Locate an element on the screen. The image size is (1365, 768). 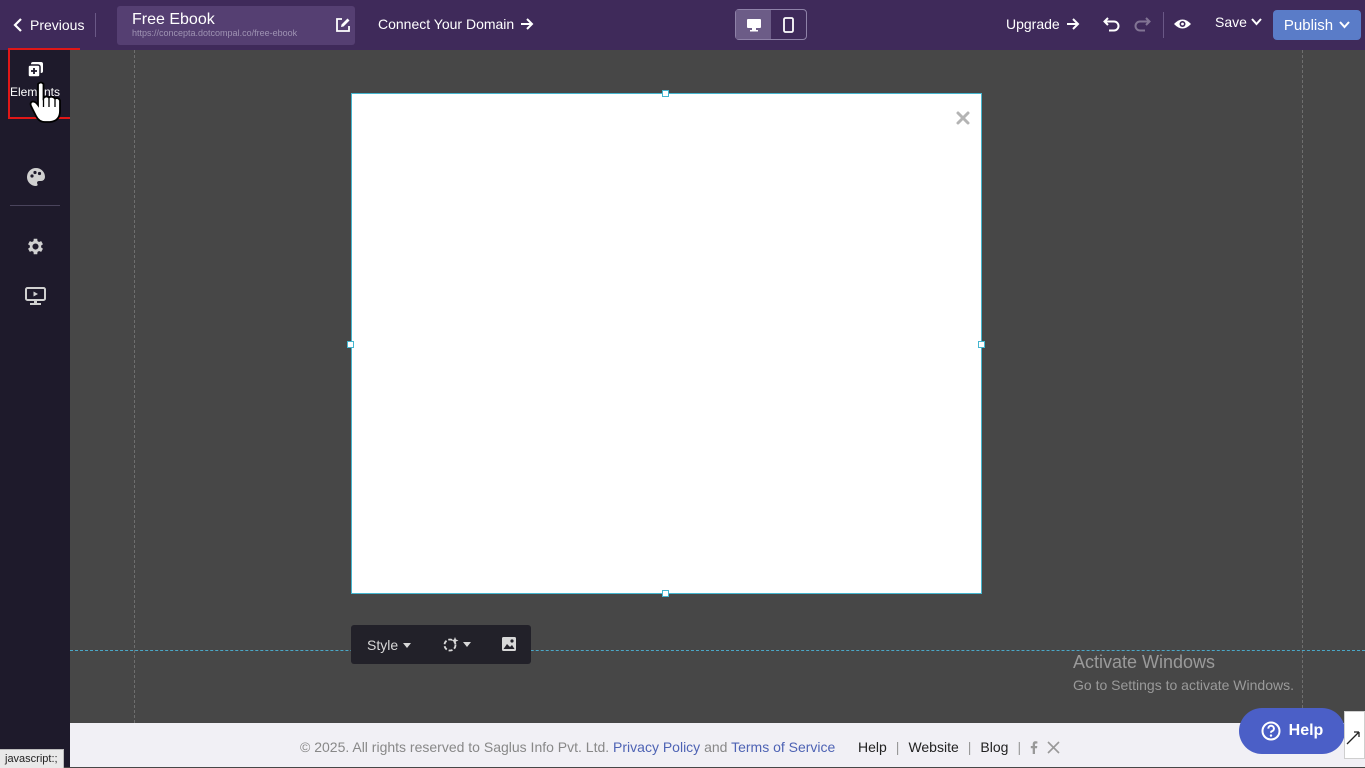
resize-arrows-icon is located at coordinates (1353, 738).